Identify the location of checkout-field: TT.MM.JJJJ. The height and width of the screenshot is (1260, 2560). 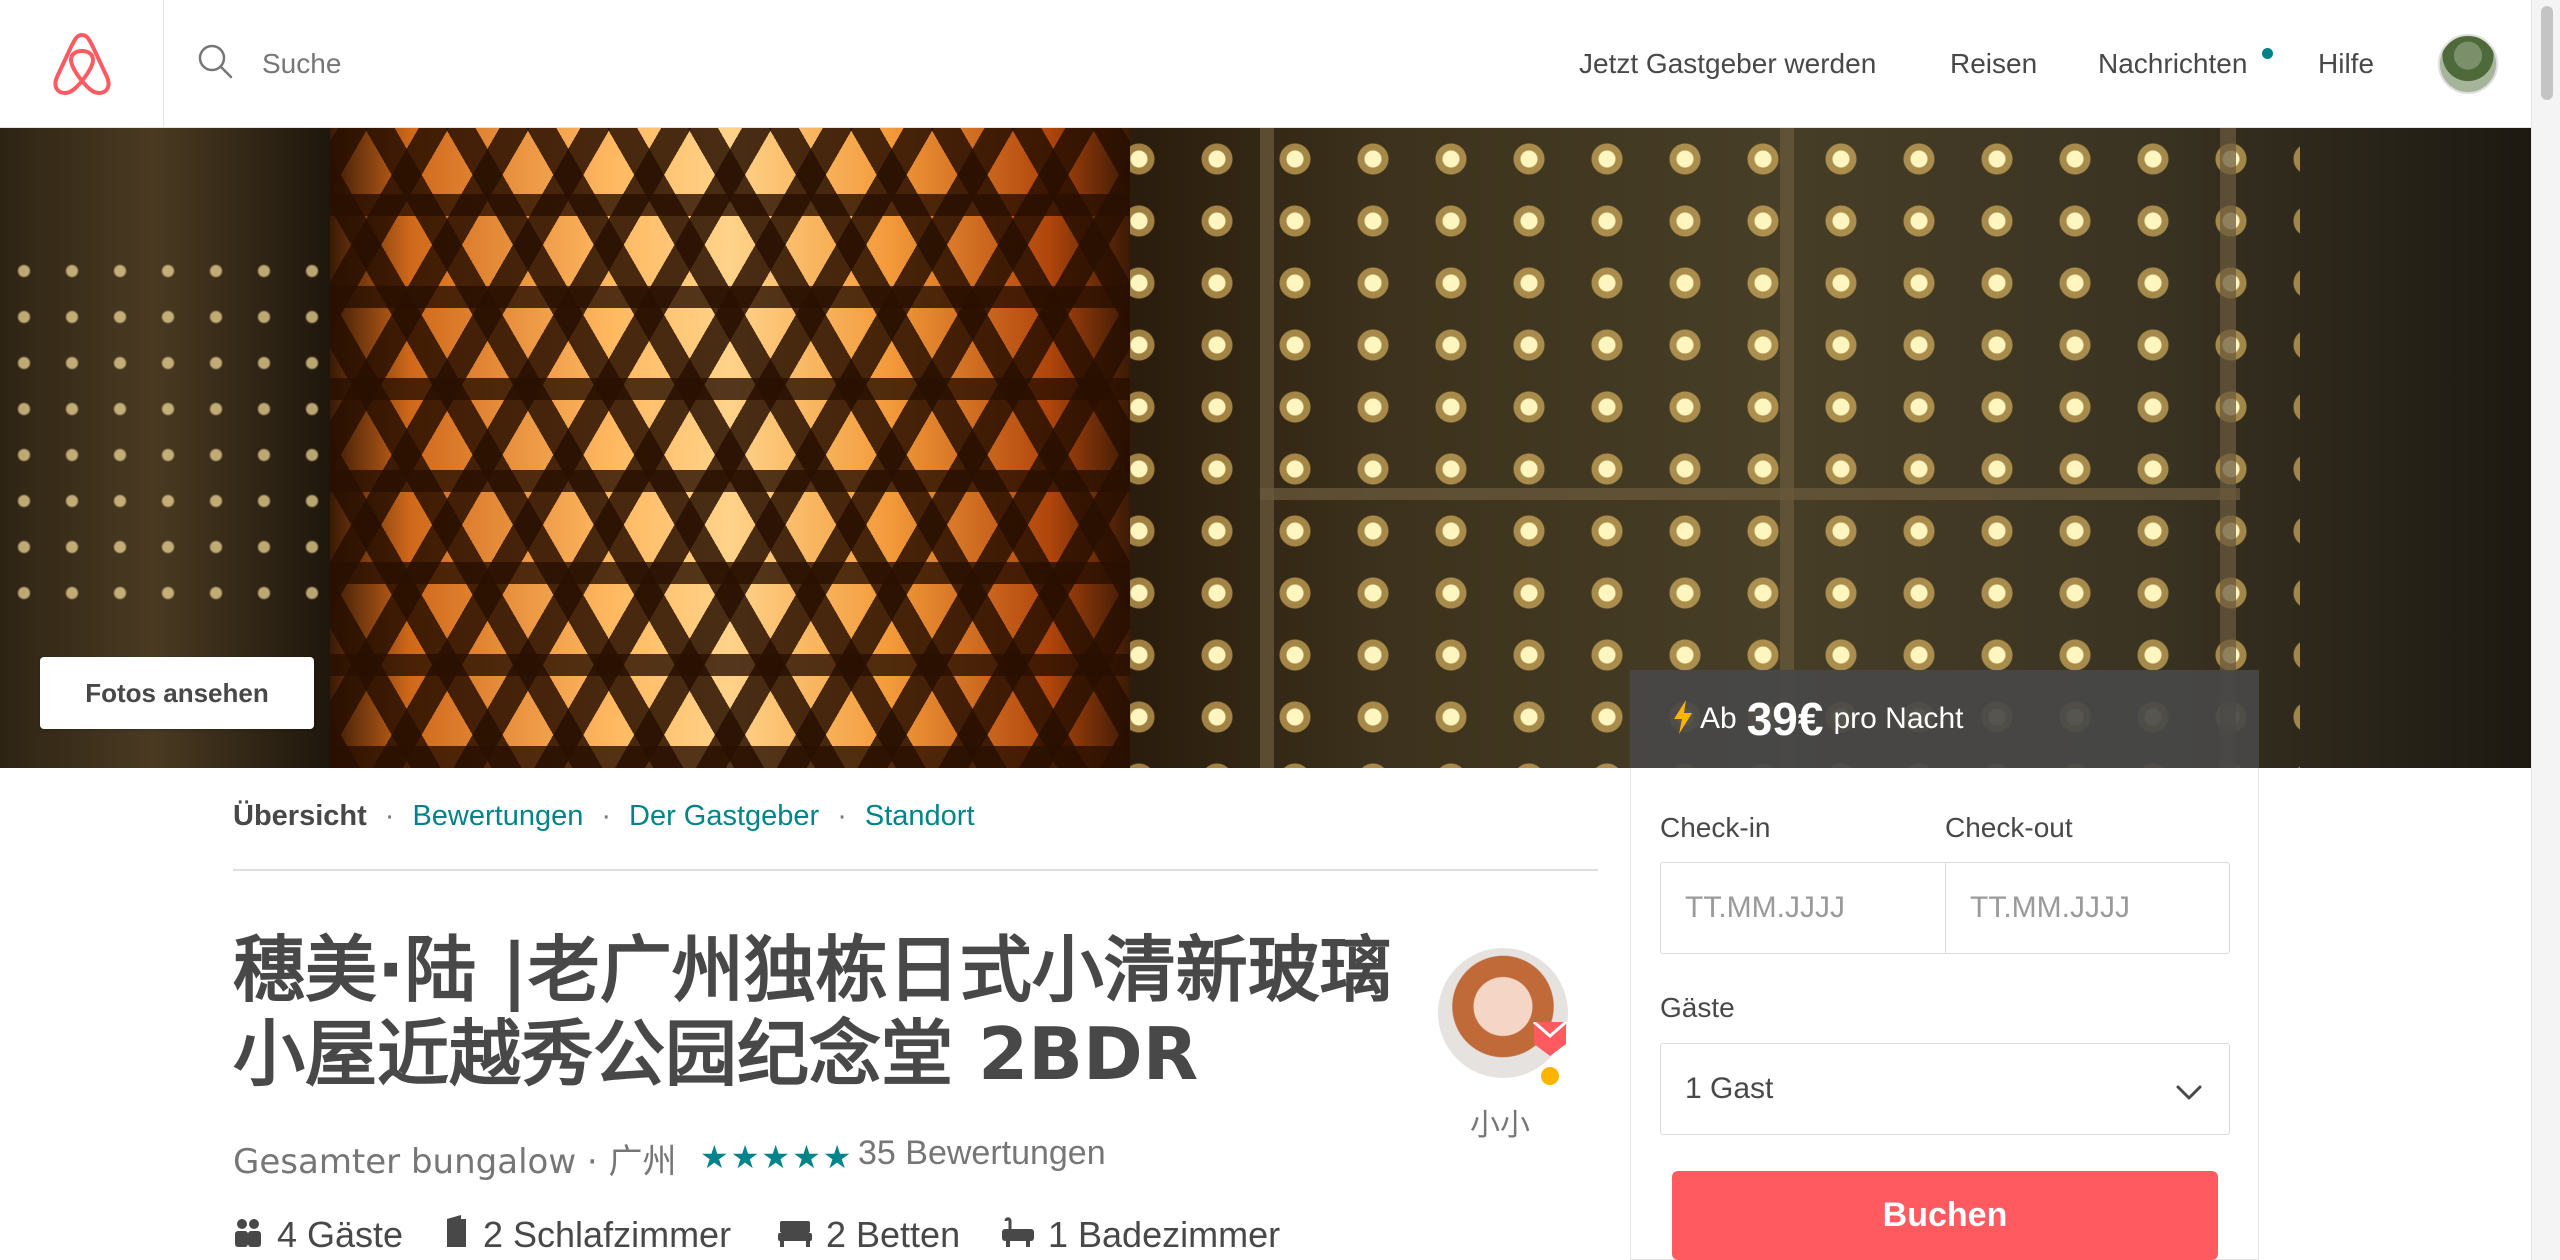
(2087, 908).